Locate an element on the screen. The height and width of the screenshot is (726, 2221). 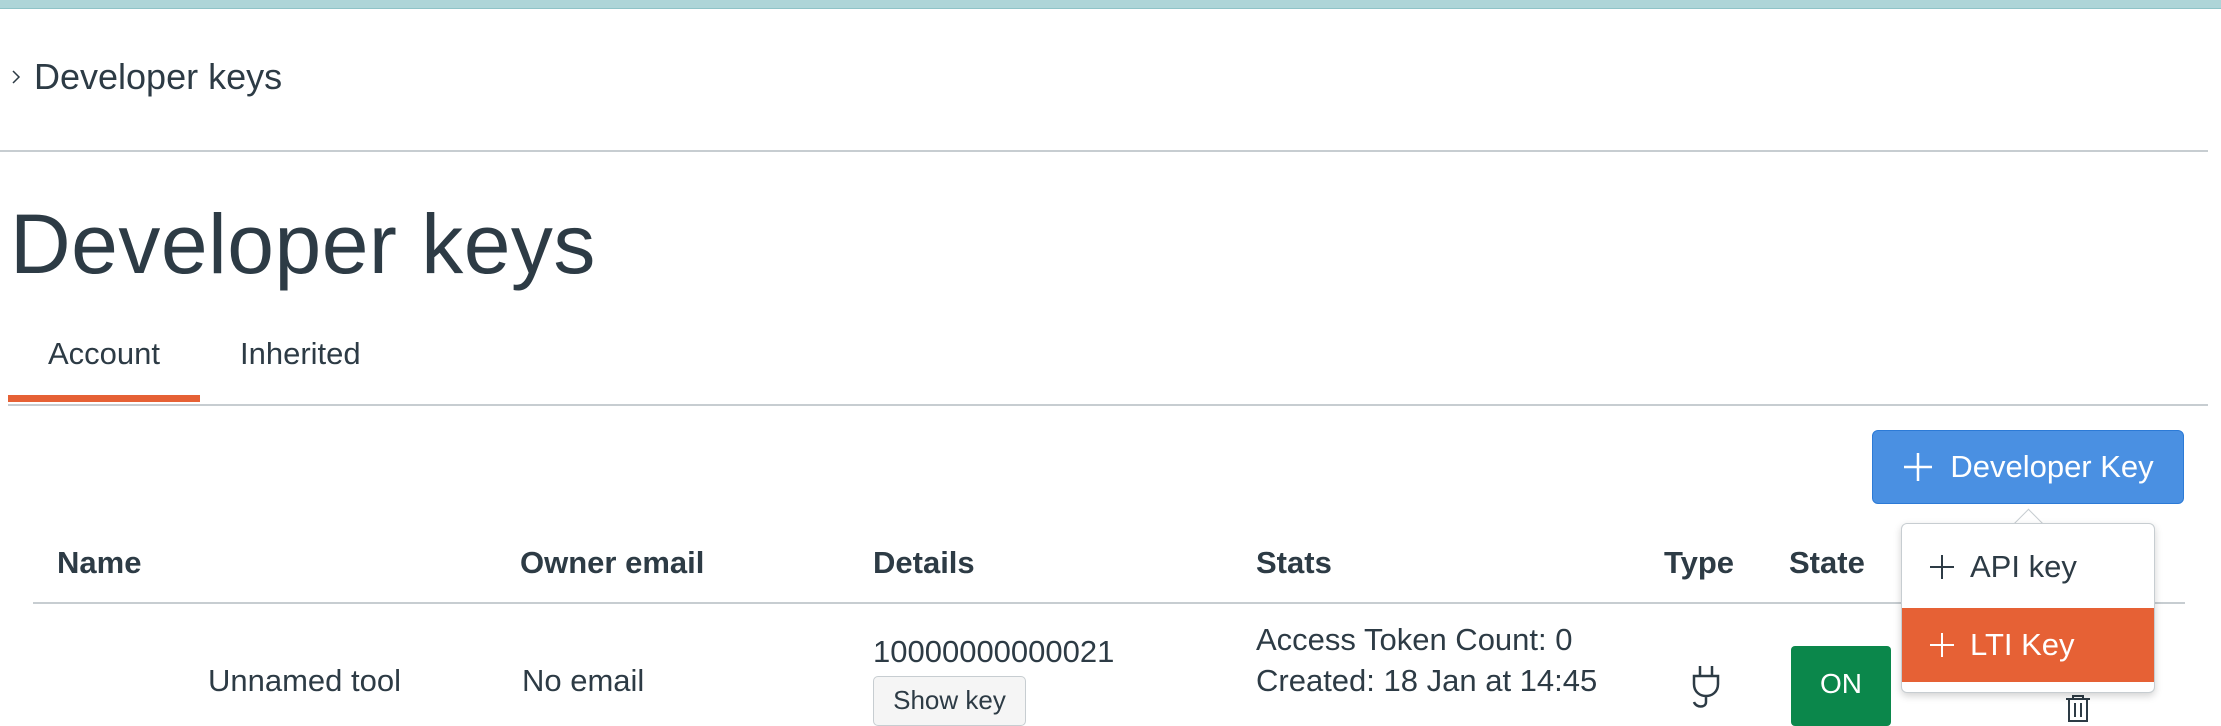
add-key-menu: API key LTI Key is located at coordinates (2028, 608).